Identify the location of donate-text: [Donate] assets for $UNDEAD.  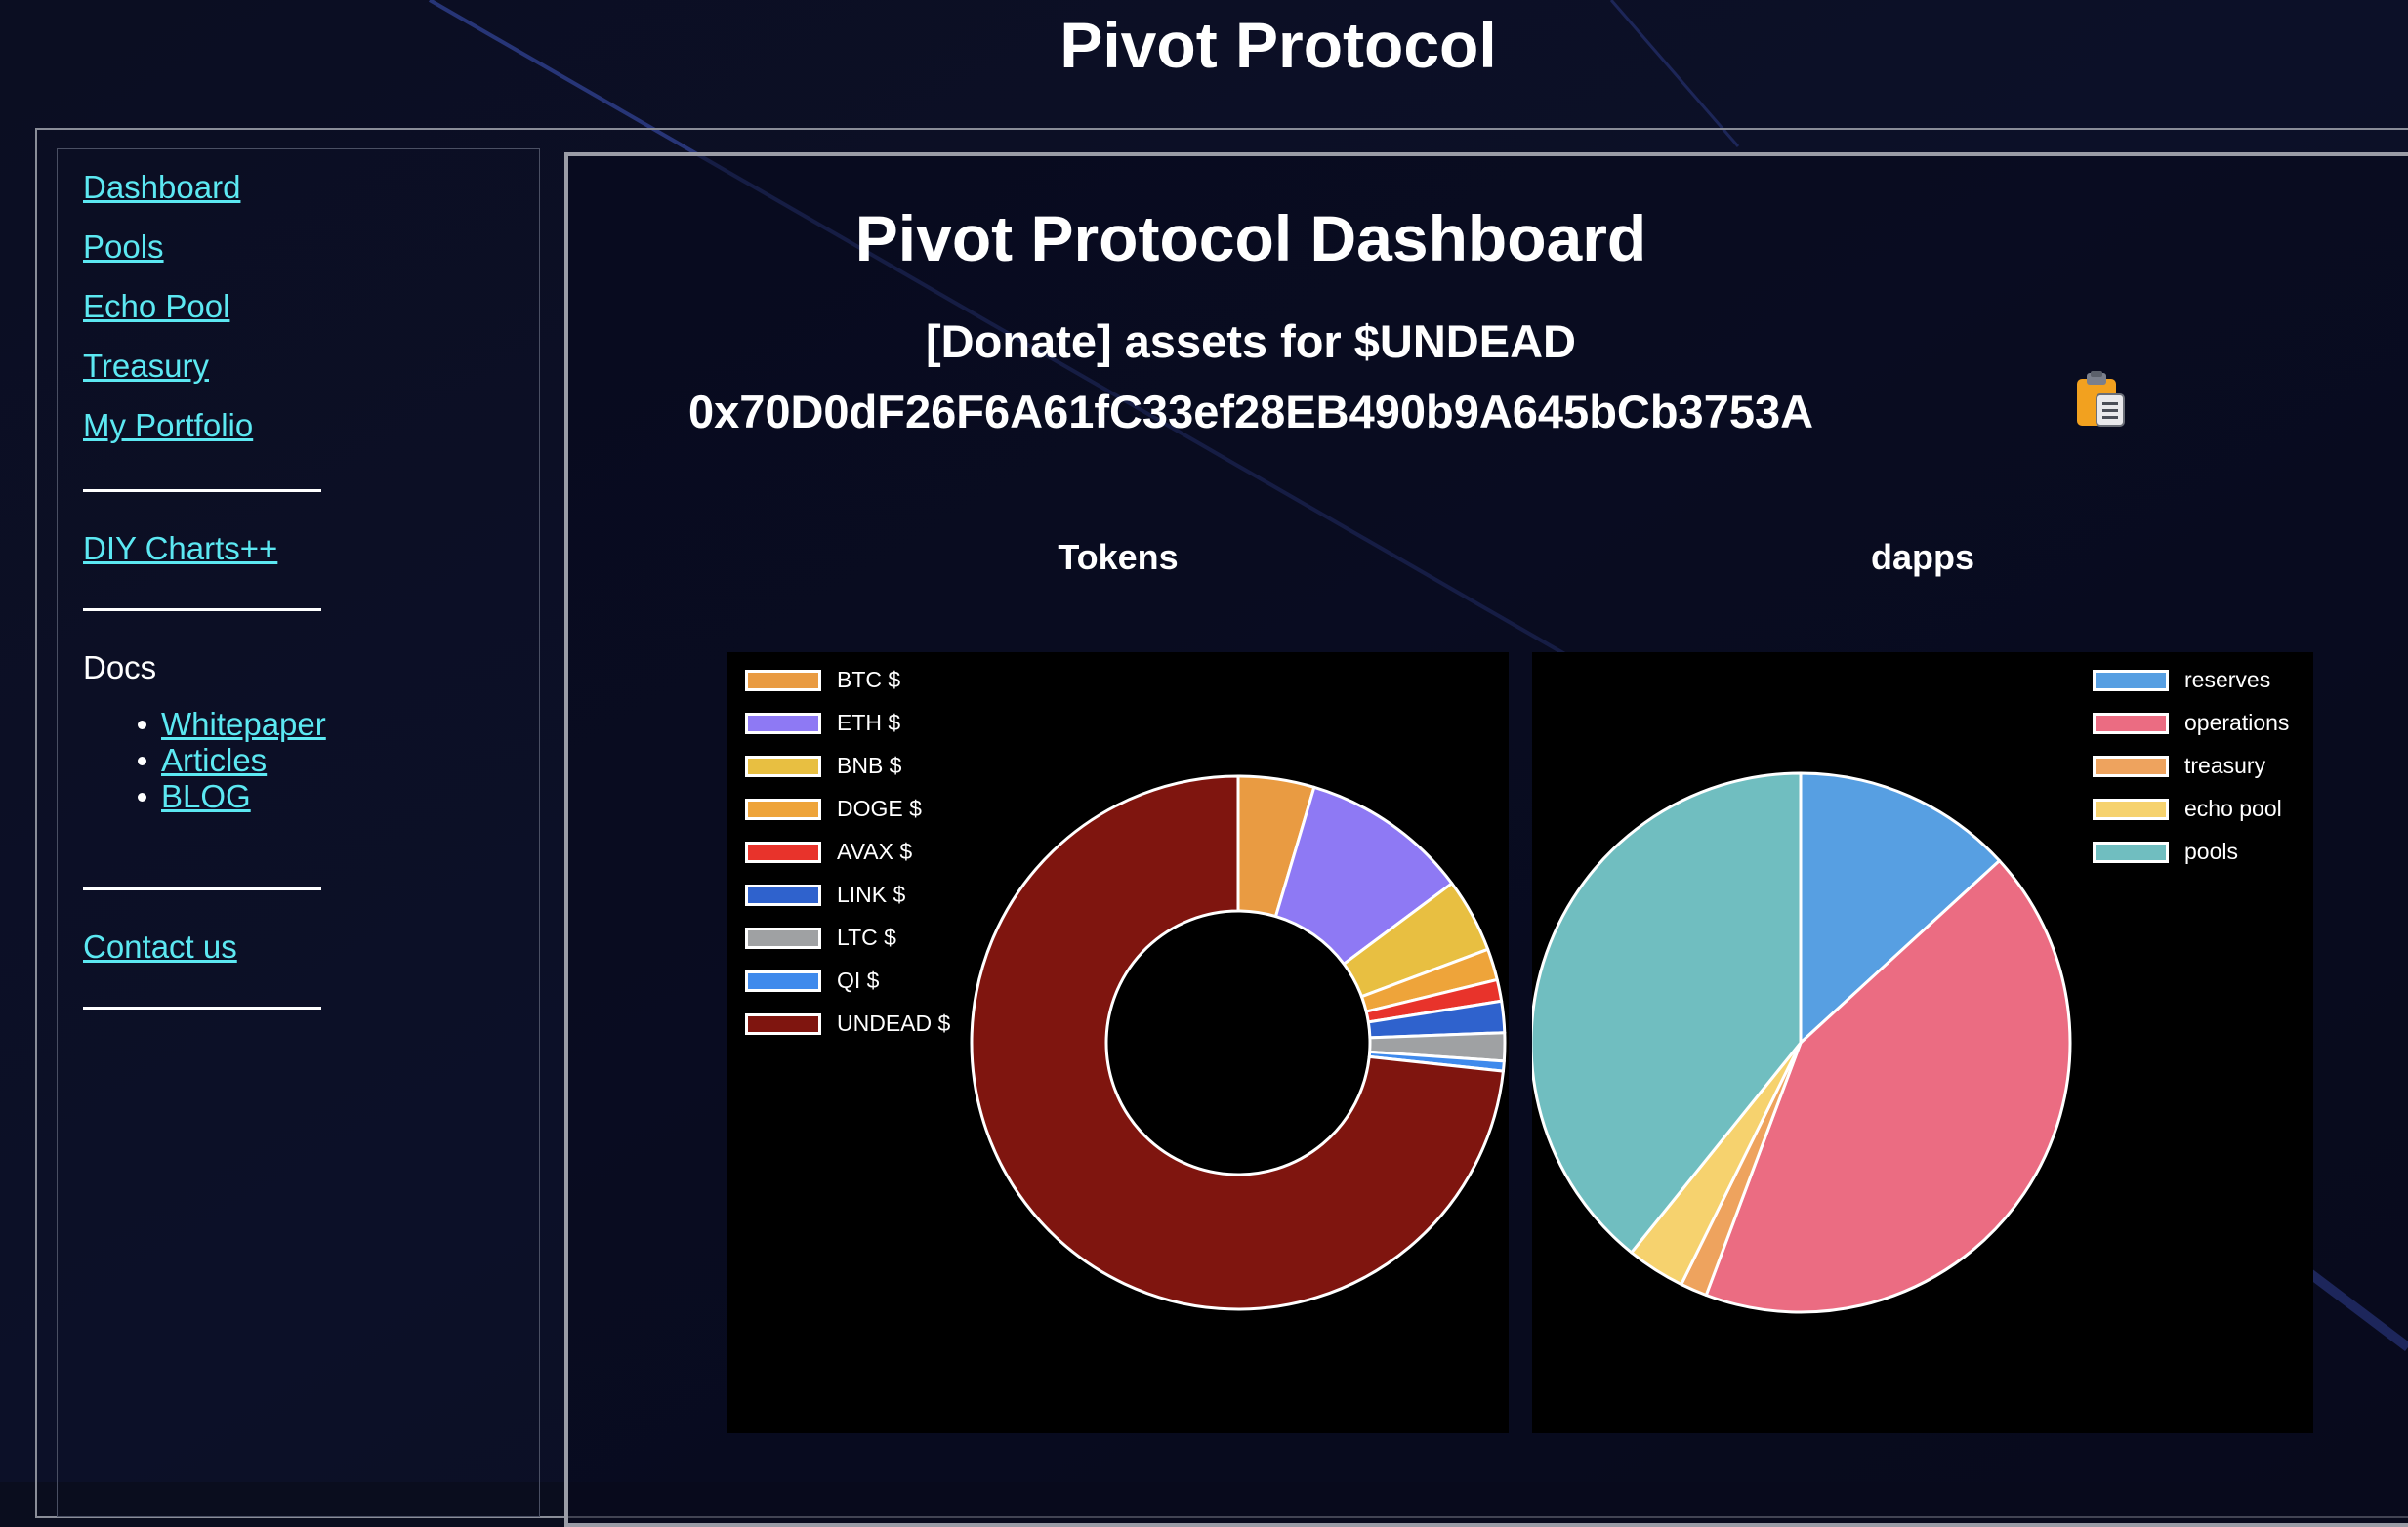
(1251, 341).